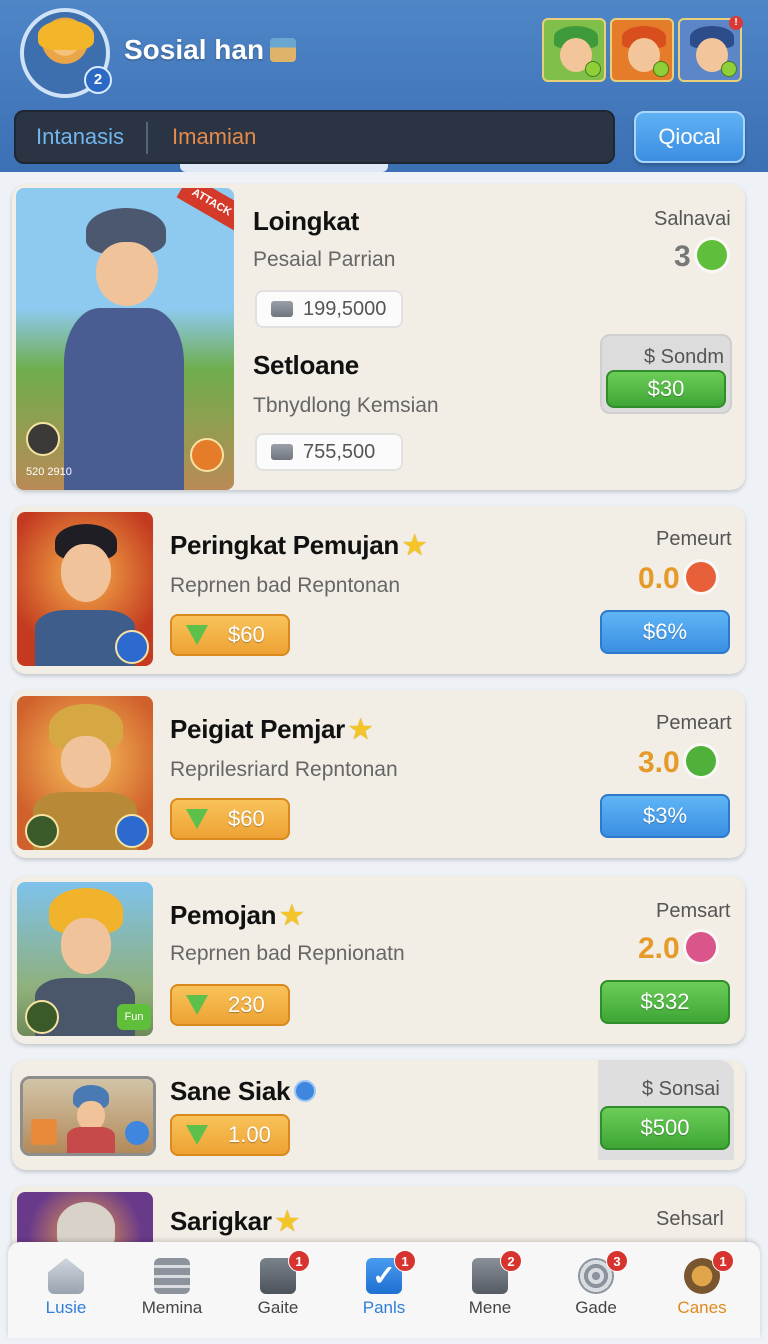  I want to click on nav-item-canes: 1 Canes, so click(702, 1290).